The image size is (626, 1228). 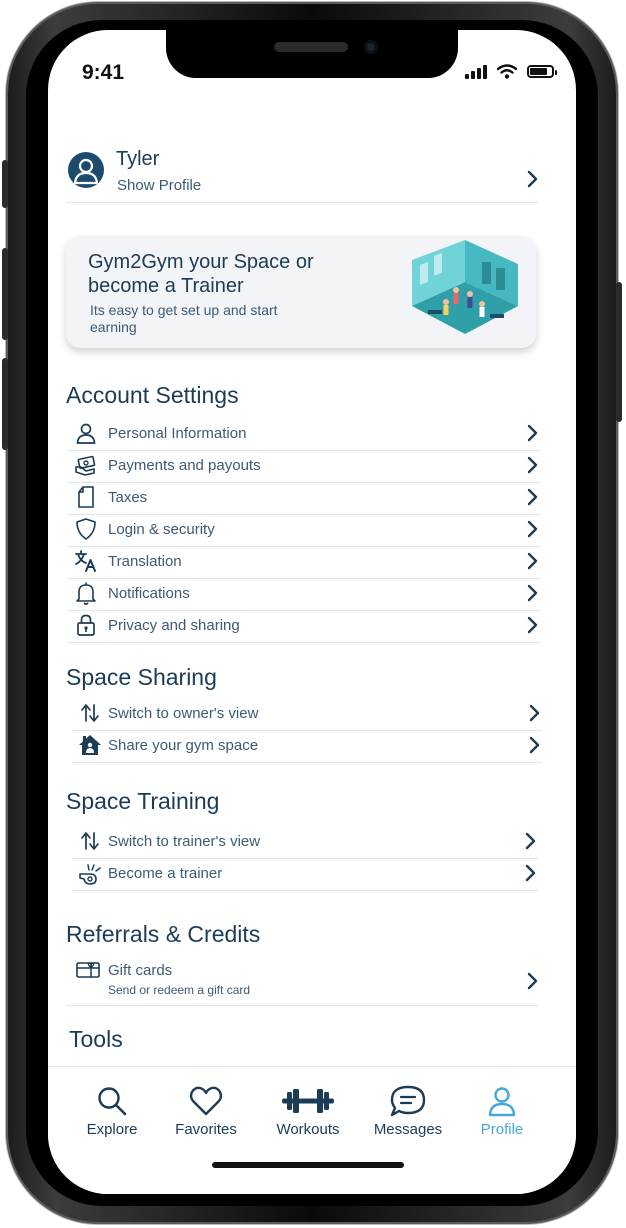 I want to click on account-item-taxes: Taxes, so click(x=304, y=498).